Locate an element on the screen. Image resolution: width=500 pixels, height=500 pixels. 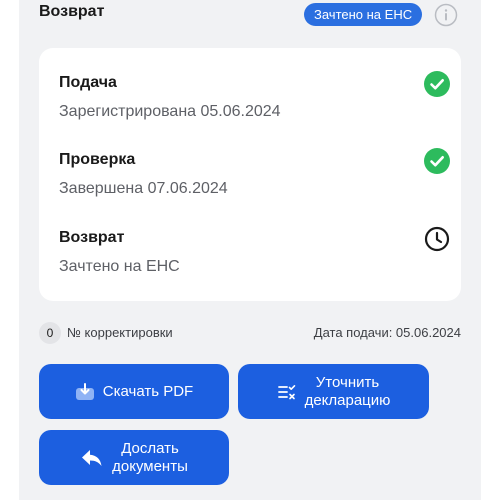
send-documents-label: Дослать документы is located at coordinates (150, 458).